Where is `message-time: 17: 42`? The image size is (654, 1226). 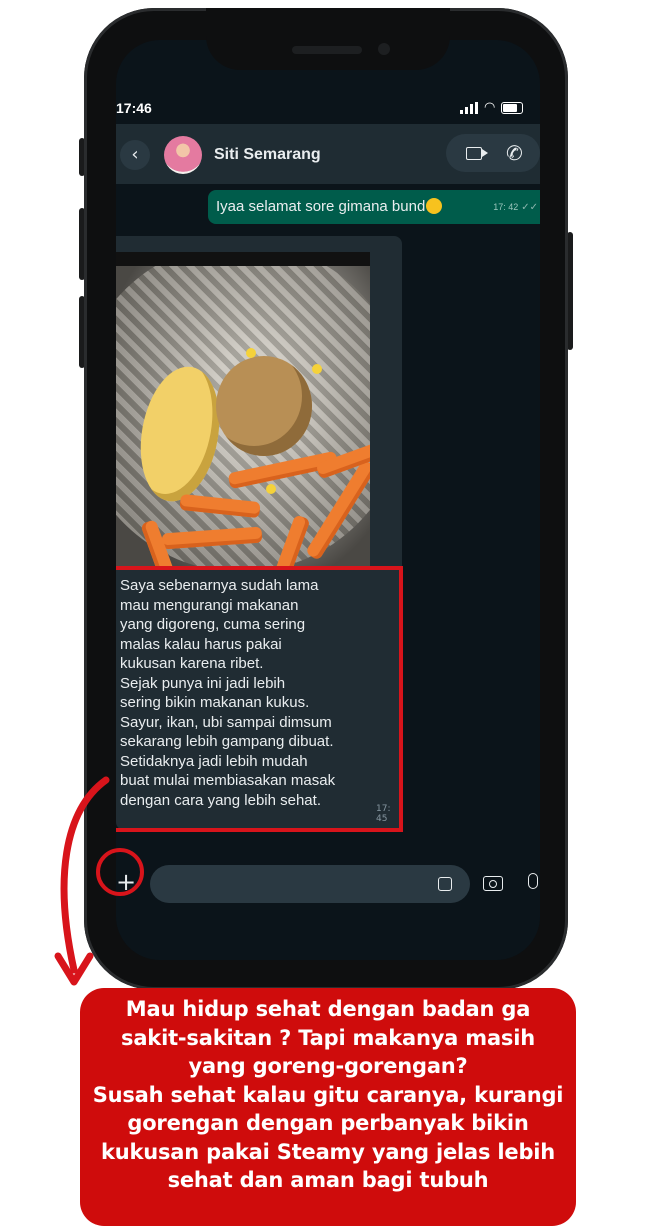 message-time: 17: 42 is located at coordinates (506, 207).